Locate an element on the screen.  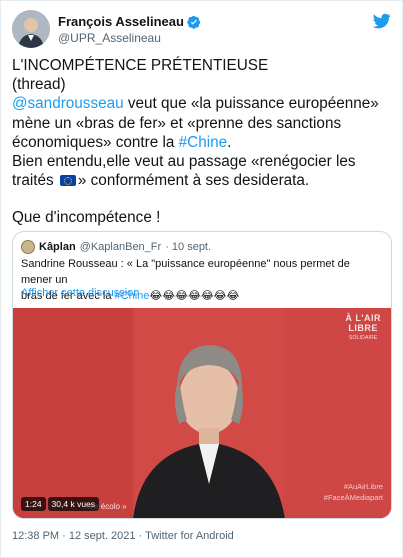
video-hashtag: #AuAirLibre is located at coordinates (363, 486).